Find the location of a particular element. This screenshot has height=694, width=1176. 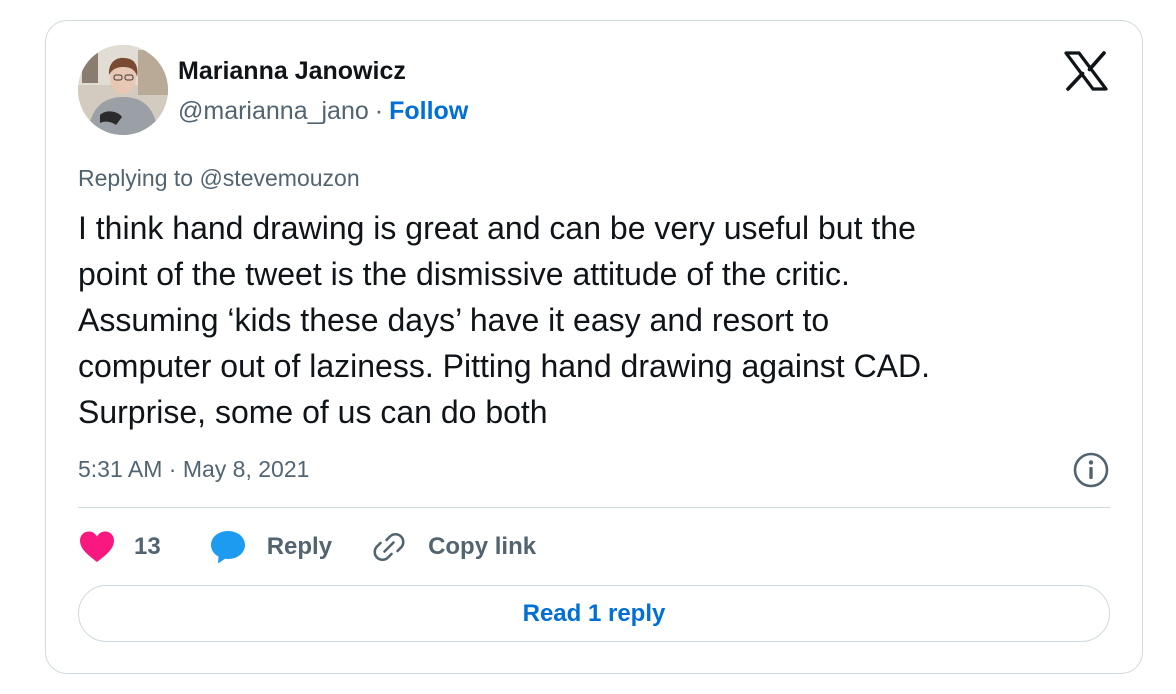

read-replies-button: Read 1 reply is located at coordinates (594, 613).